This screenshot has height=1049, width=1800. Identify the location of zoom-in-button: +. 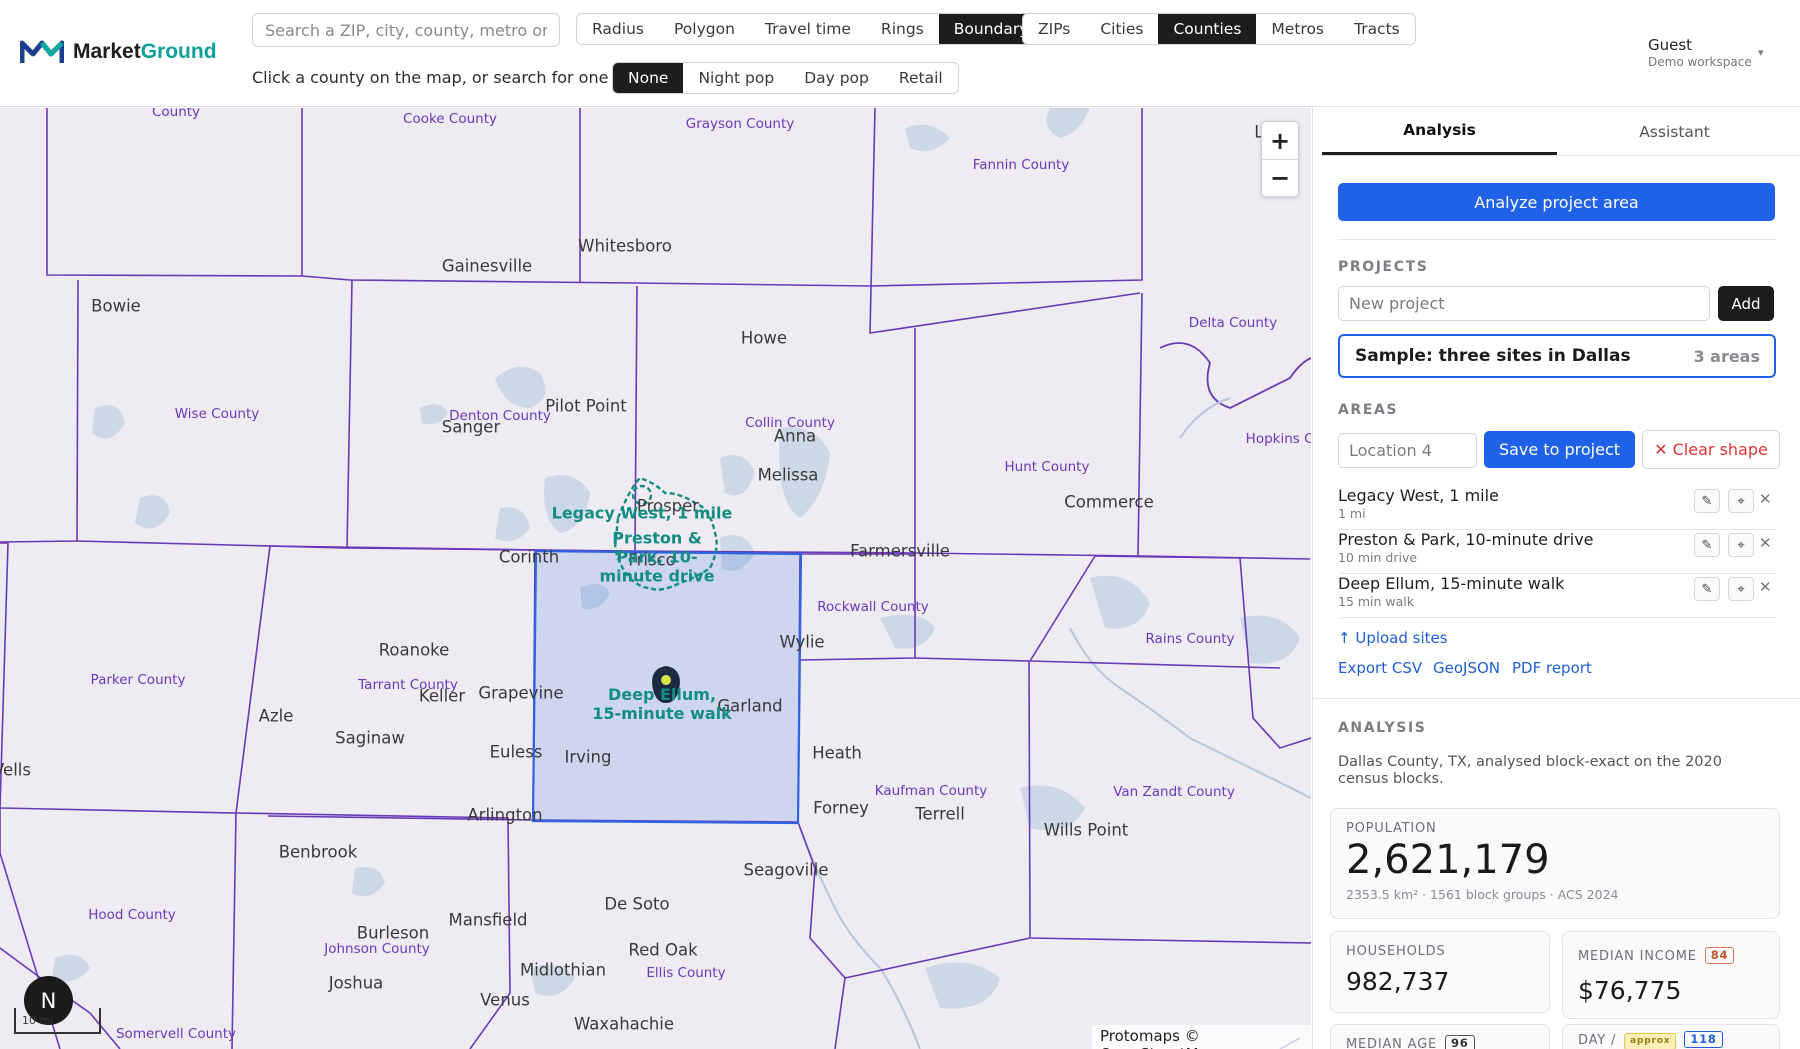
(1280, 140).